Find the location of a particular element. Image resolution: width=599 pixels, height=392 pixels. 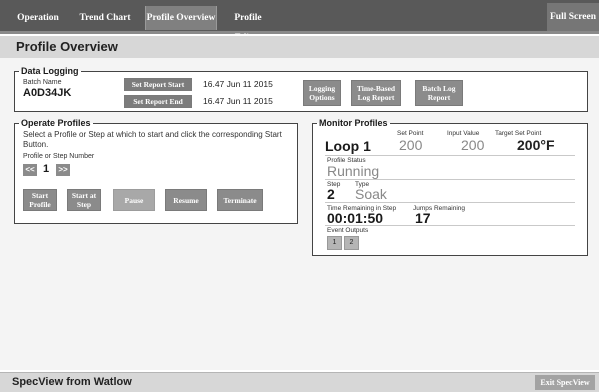

step-value: 2 is located at coordinates (331, 194).